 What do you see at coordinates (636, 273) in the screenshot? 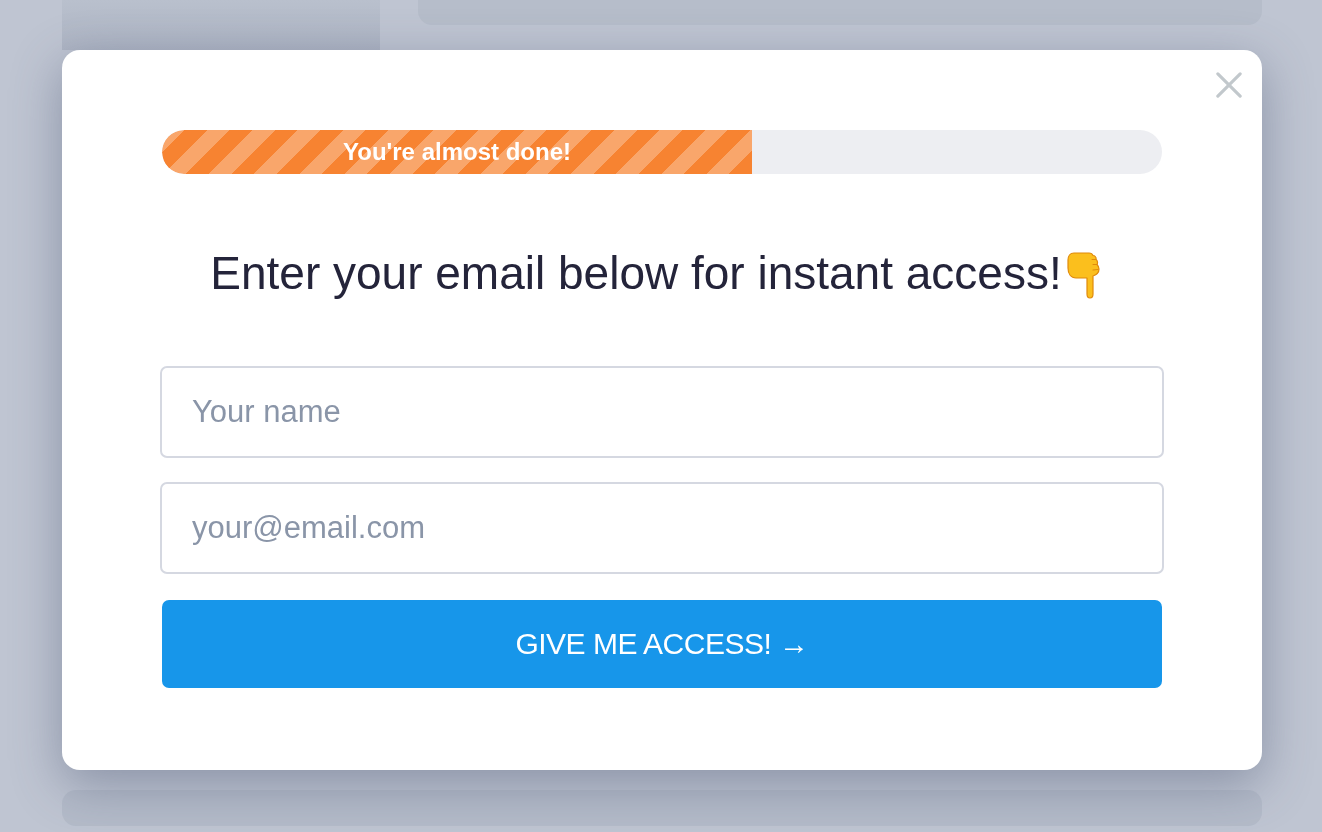
I see `dialog-heading: Enter your email below for instant access!` at bounding box center [636, 273].